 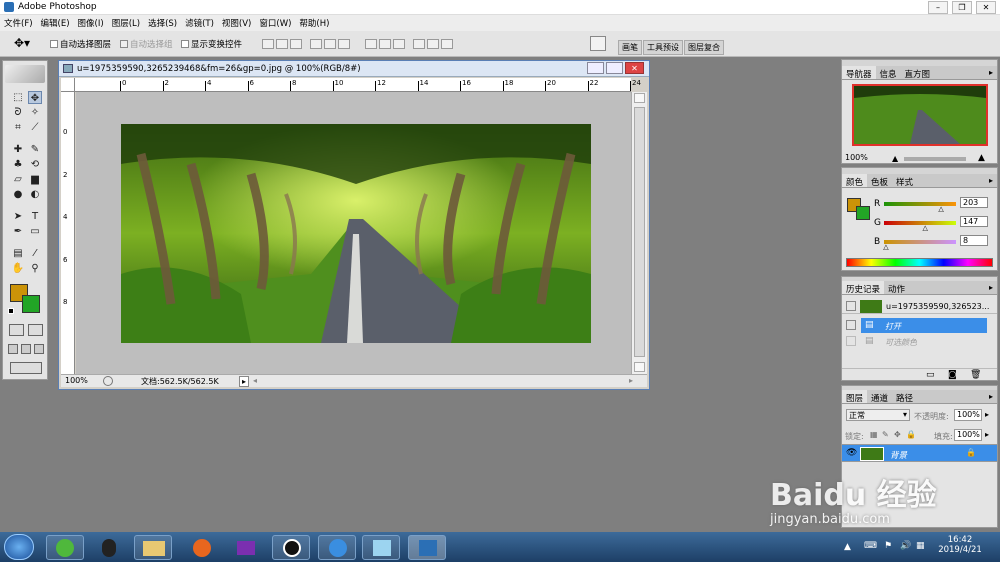 I want to click on navigator-zoom: 100%, so click(x=856, y=157).